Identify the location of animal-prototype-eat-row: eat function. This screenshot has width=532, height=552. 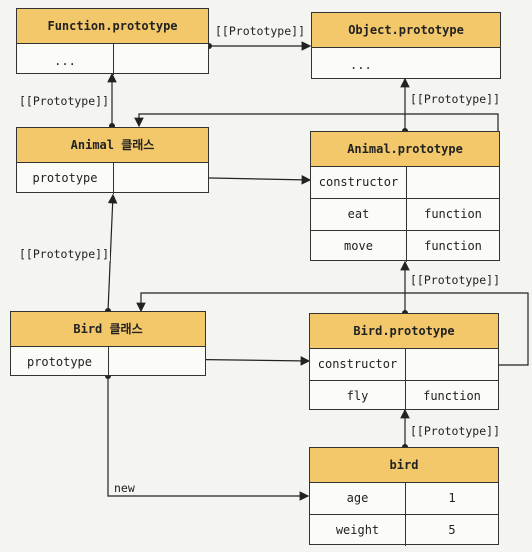
(405, 215).